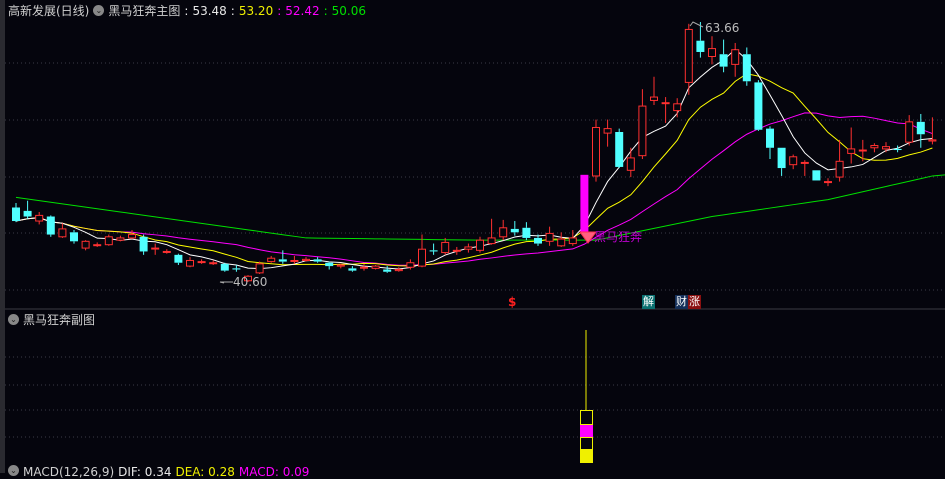  What do you see at coordinates (512, 302) in the screenshot?
I see `dollar-signal-icon: $` at bounding box center [512, 302].